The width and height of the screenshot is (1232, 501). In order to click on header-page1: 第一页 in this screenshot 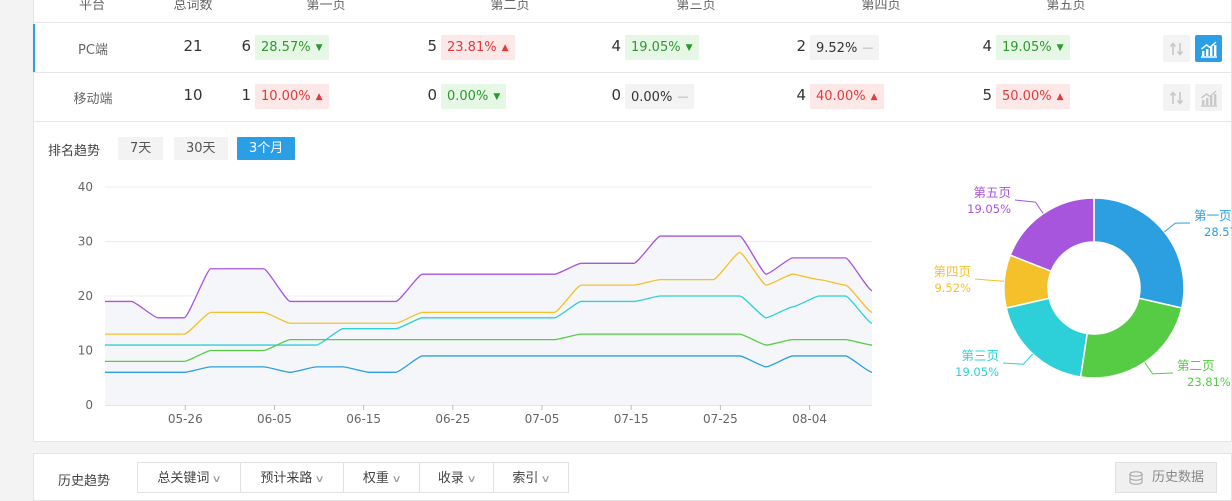, I will do `click(326, 6)`.